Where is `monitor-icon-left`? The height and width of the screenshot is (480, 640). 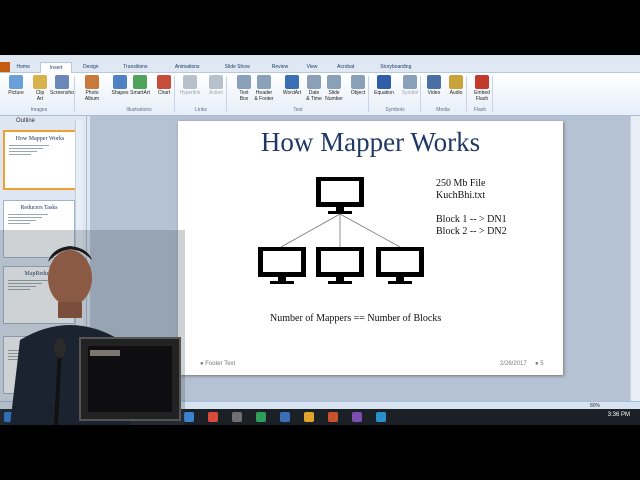
monitor-icon-left is located at coordinates (282, 265).